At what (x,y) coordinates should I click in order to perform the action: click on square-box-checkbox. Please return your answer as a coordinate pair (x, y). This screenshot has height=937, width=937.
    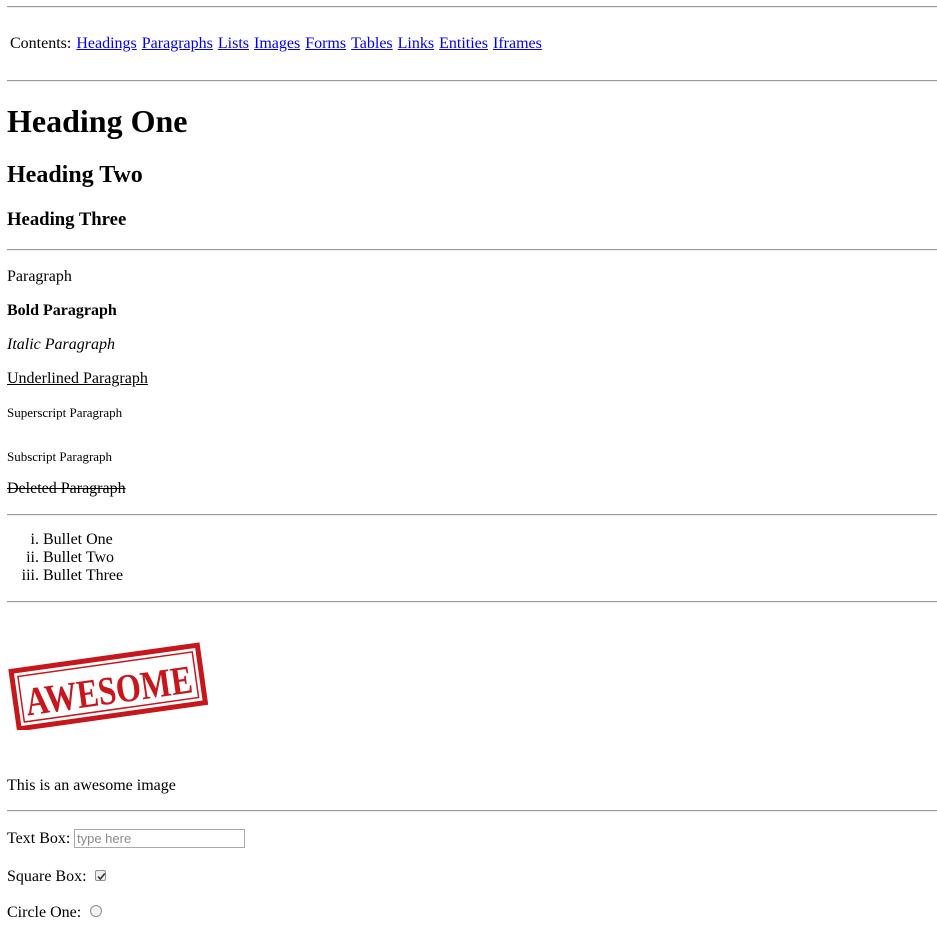
    Looking at the image, I should click on (100, 875).